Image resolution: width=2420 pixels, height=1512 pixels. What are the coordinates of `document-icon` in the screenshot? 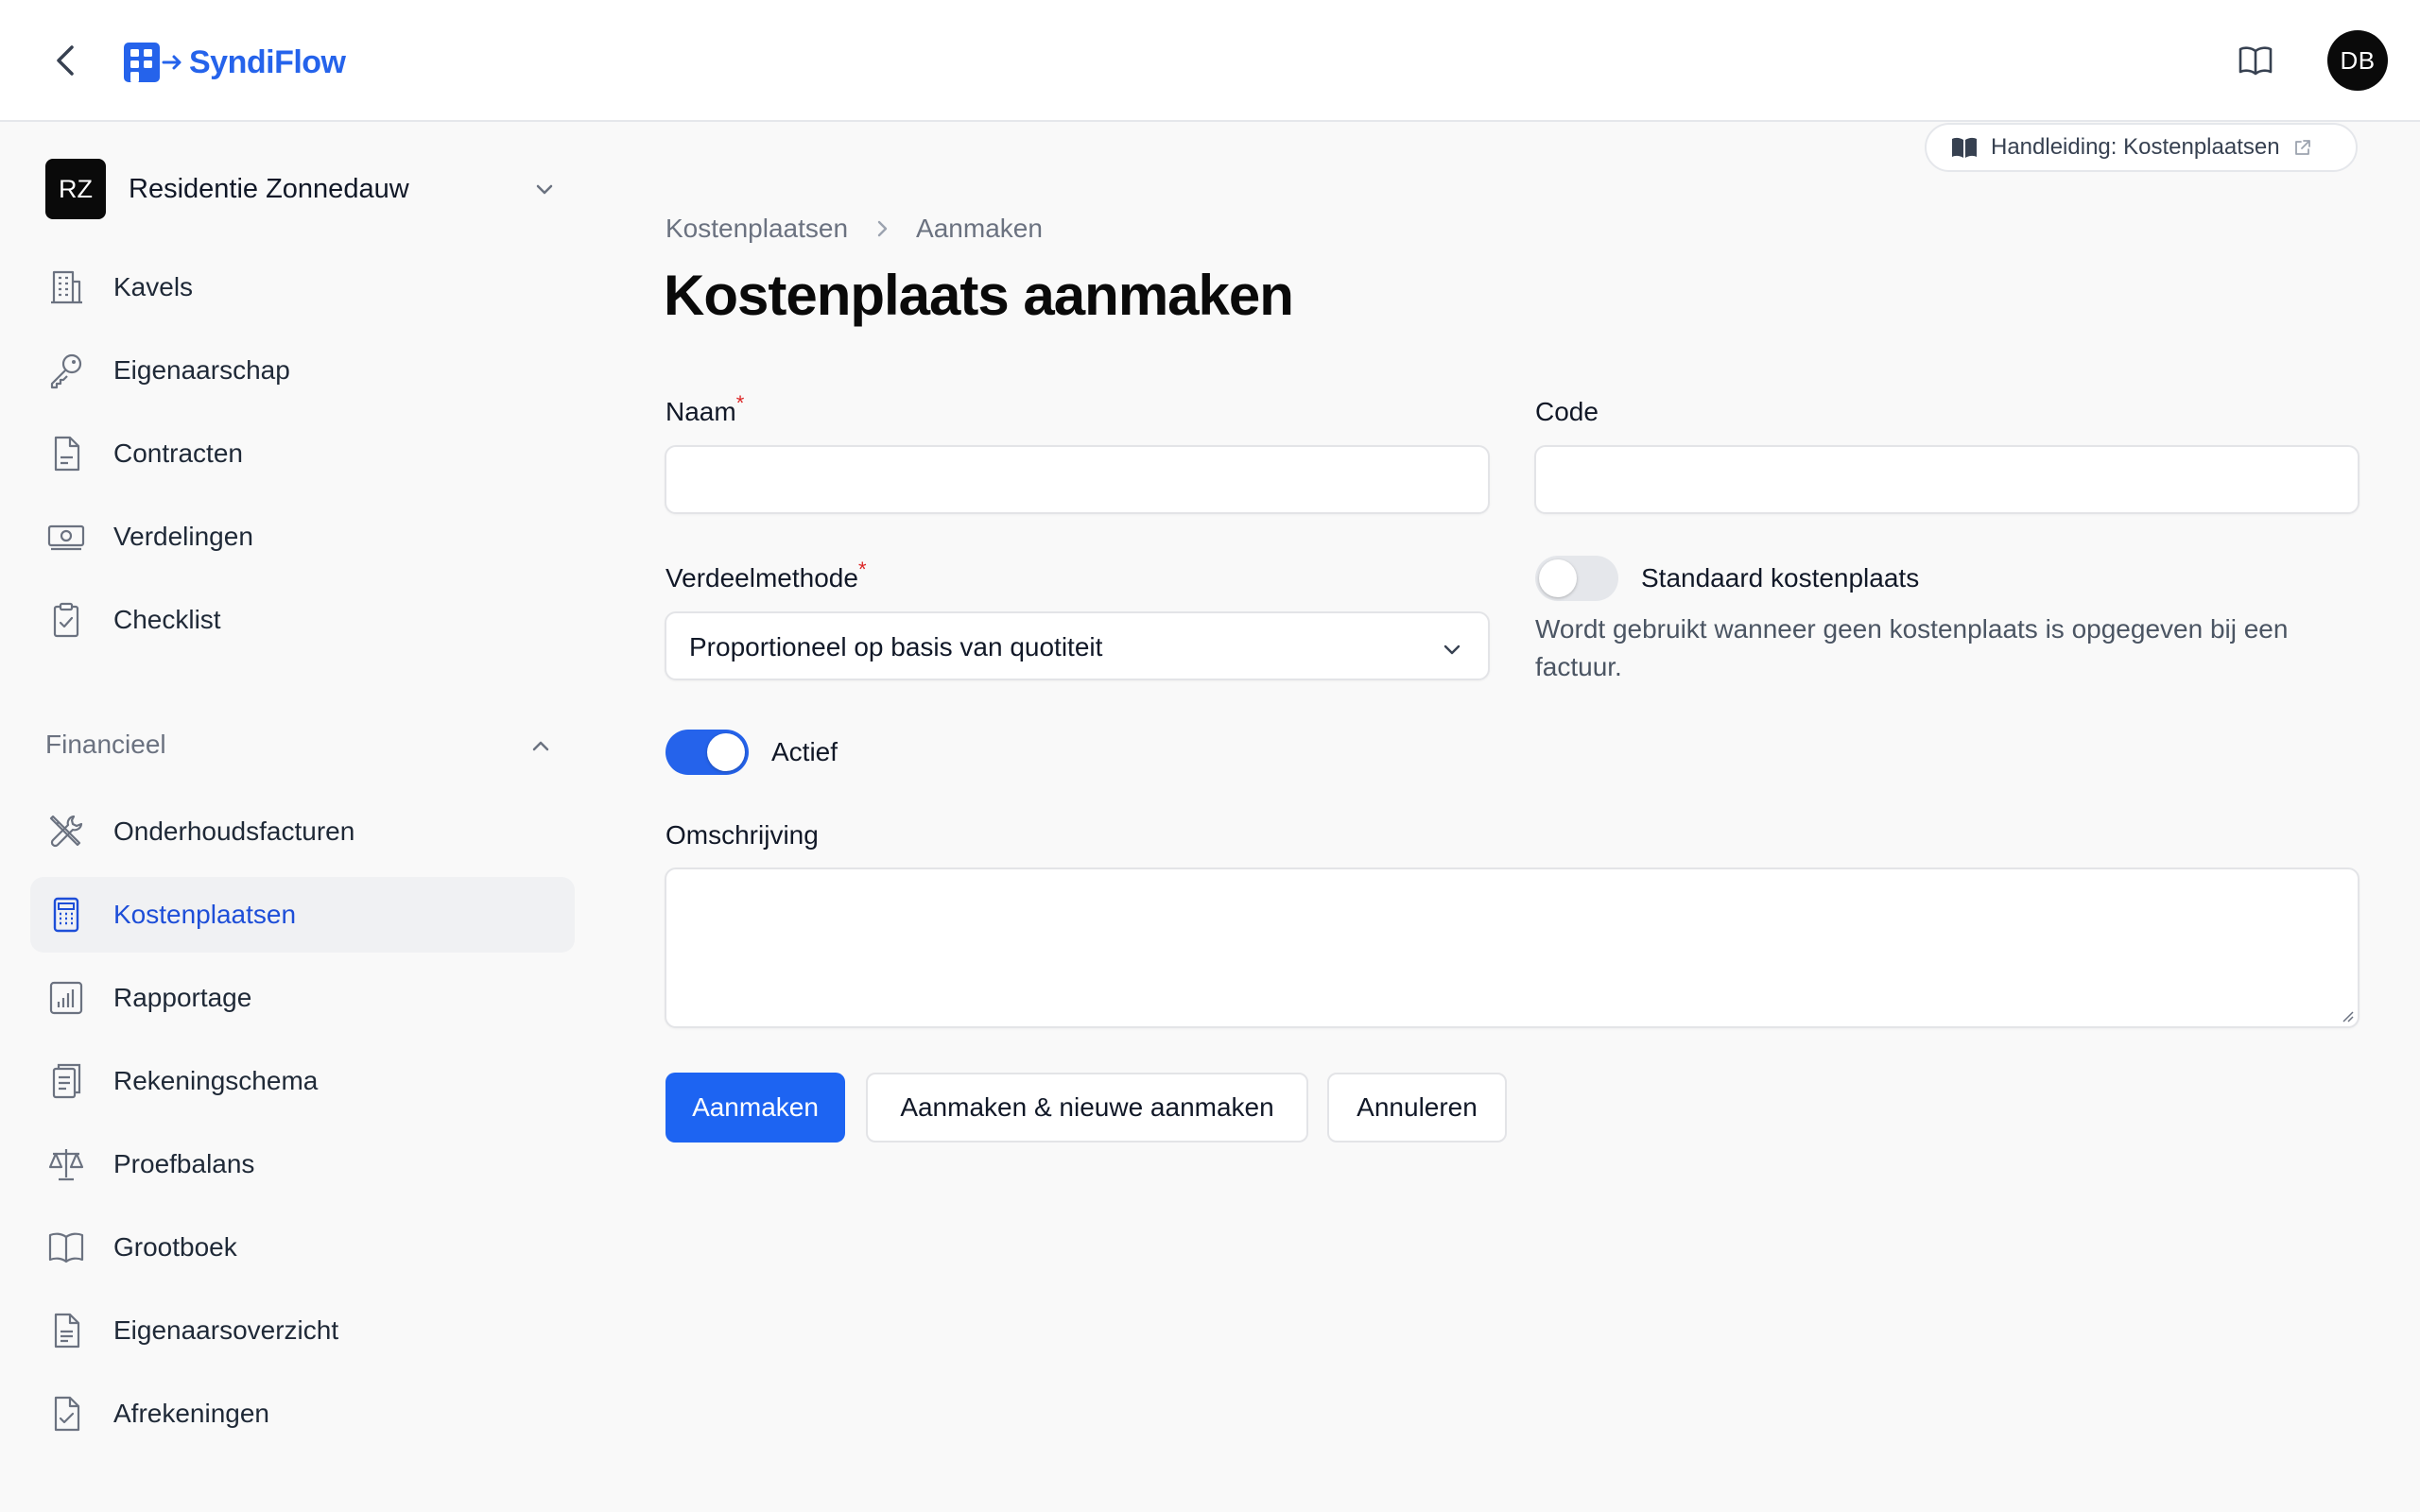 It's located at (67, 454).